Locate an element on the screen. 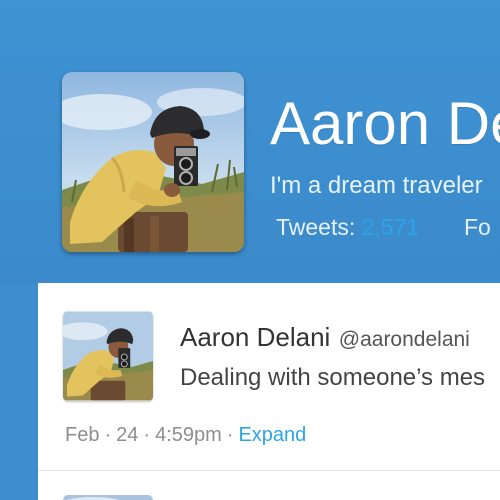  tweets-stat-label: Tweets: is located at coordinates (316, 227).